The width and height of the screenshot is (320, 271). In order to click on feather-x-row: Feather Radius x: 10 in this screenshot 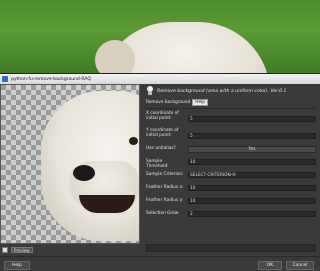, I will do `click(231, 188)`.